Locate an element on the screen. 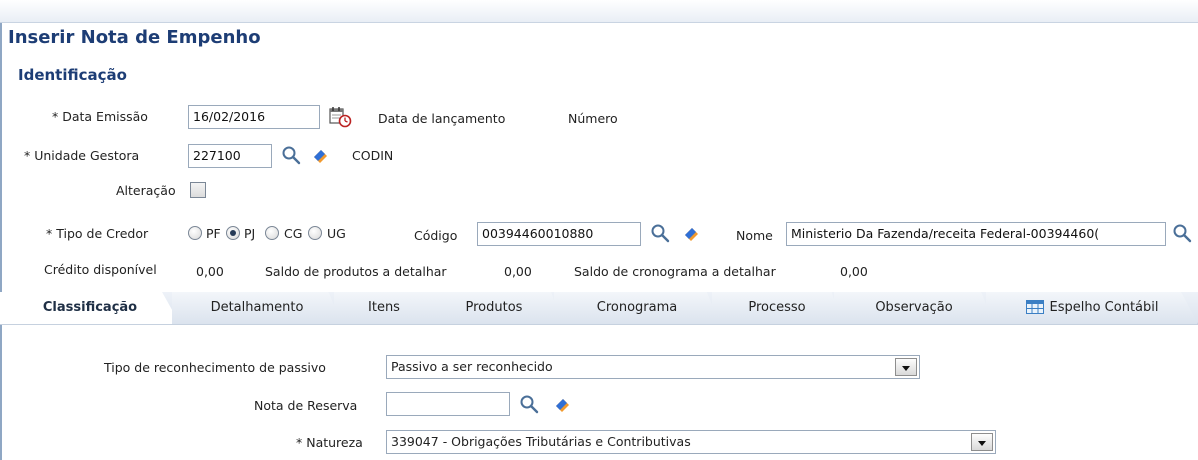 This screenshot has width=1198, height=460. unidade-gestora-name: CODIN is located at coordinates (373, 155).